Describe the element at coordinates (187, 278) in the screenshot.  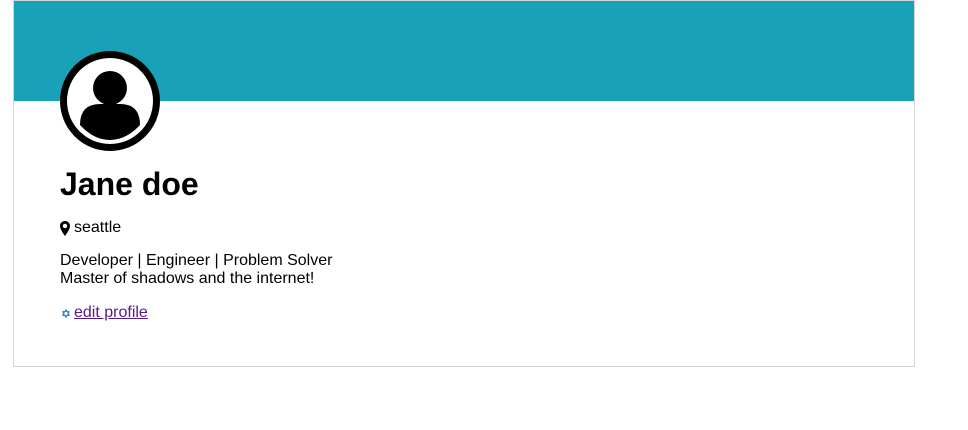
I see `bio-line-2: Master of shadows and the internet!` at that location.